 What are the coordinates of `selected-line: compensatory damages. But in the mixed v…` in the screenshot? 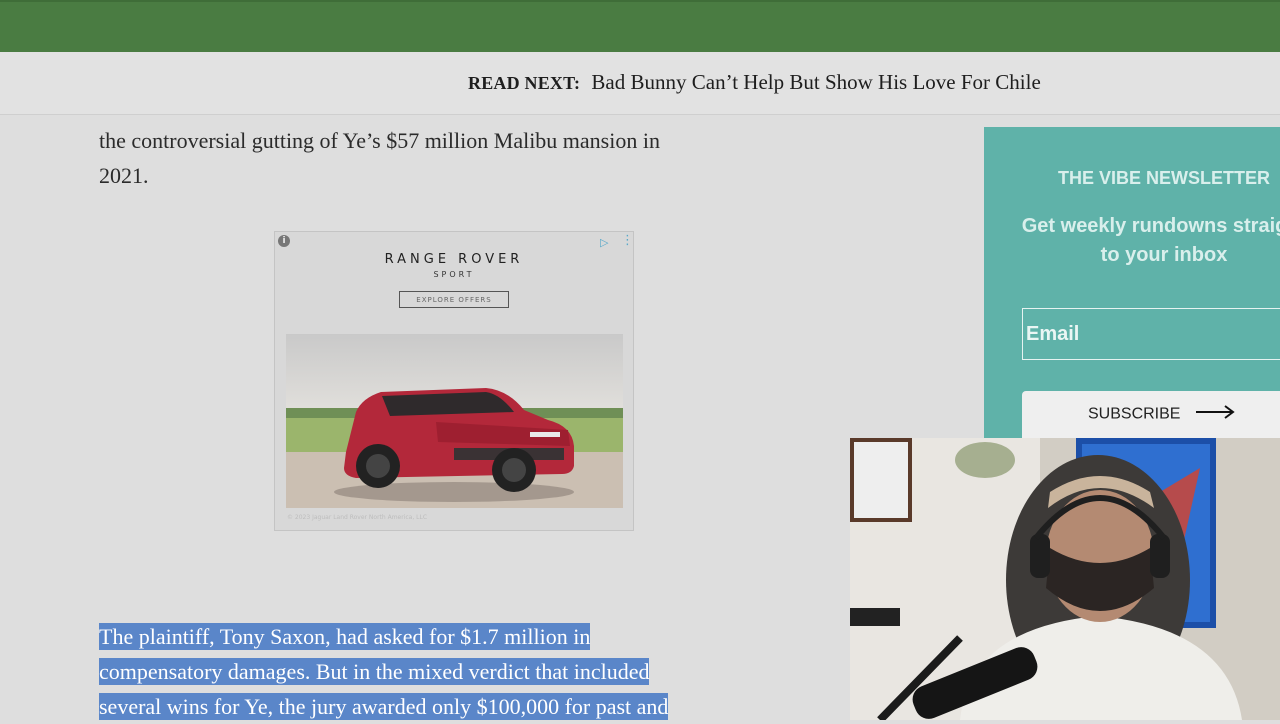 It's located at (374, 671).